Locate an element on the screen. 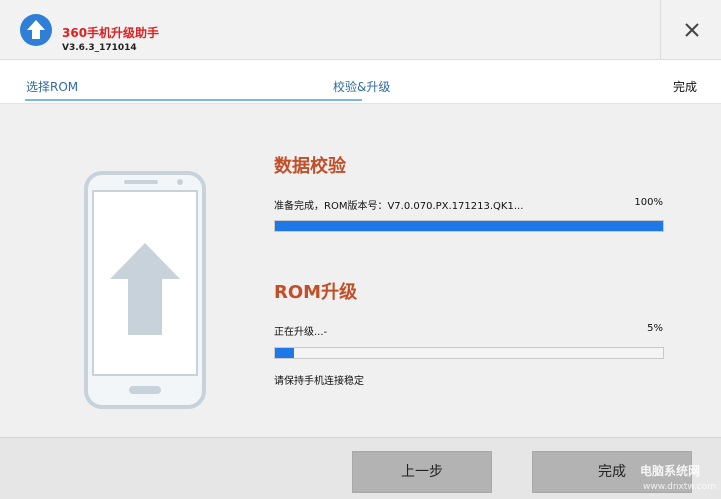  verify-section-title: 数据校验 is located at coordinates (310, 166).